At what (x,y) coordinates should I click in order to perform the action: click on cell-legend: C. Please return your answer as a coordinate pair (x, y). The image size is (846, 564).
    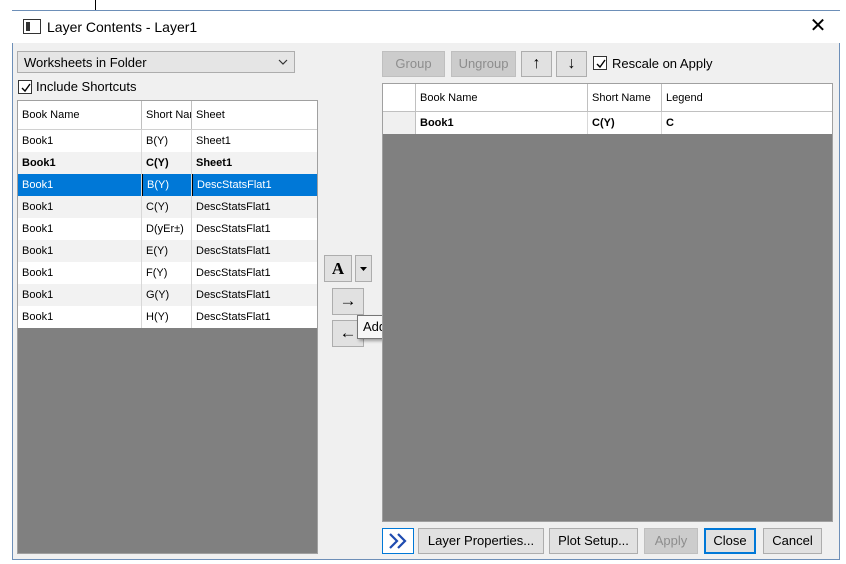
    Looking at the image, I should click on (670, 123).